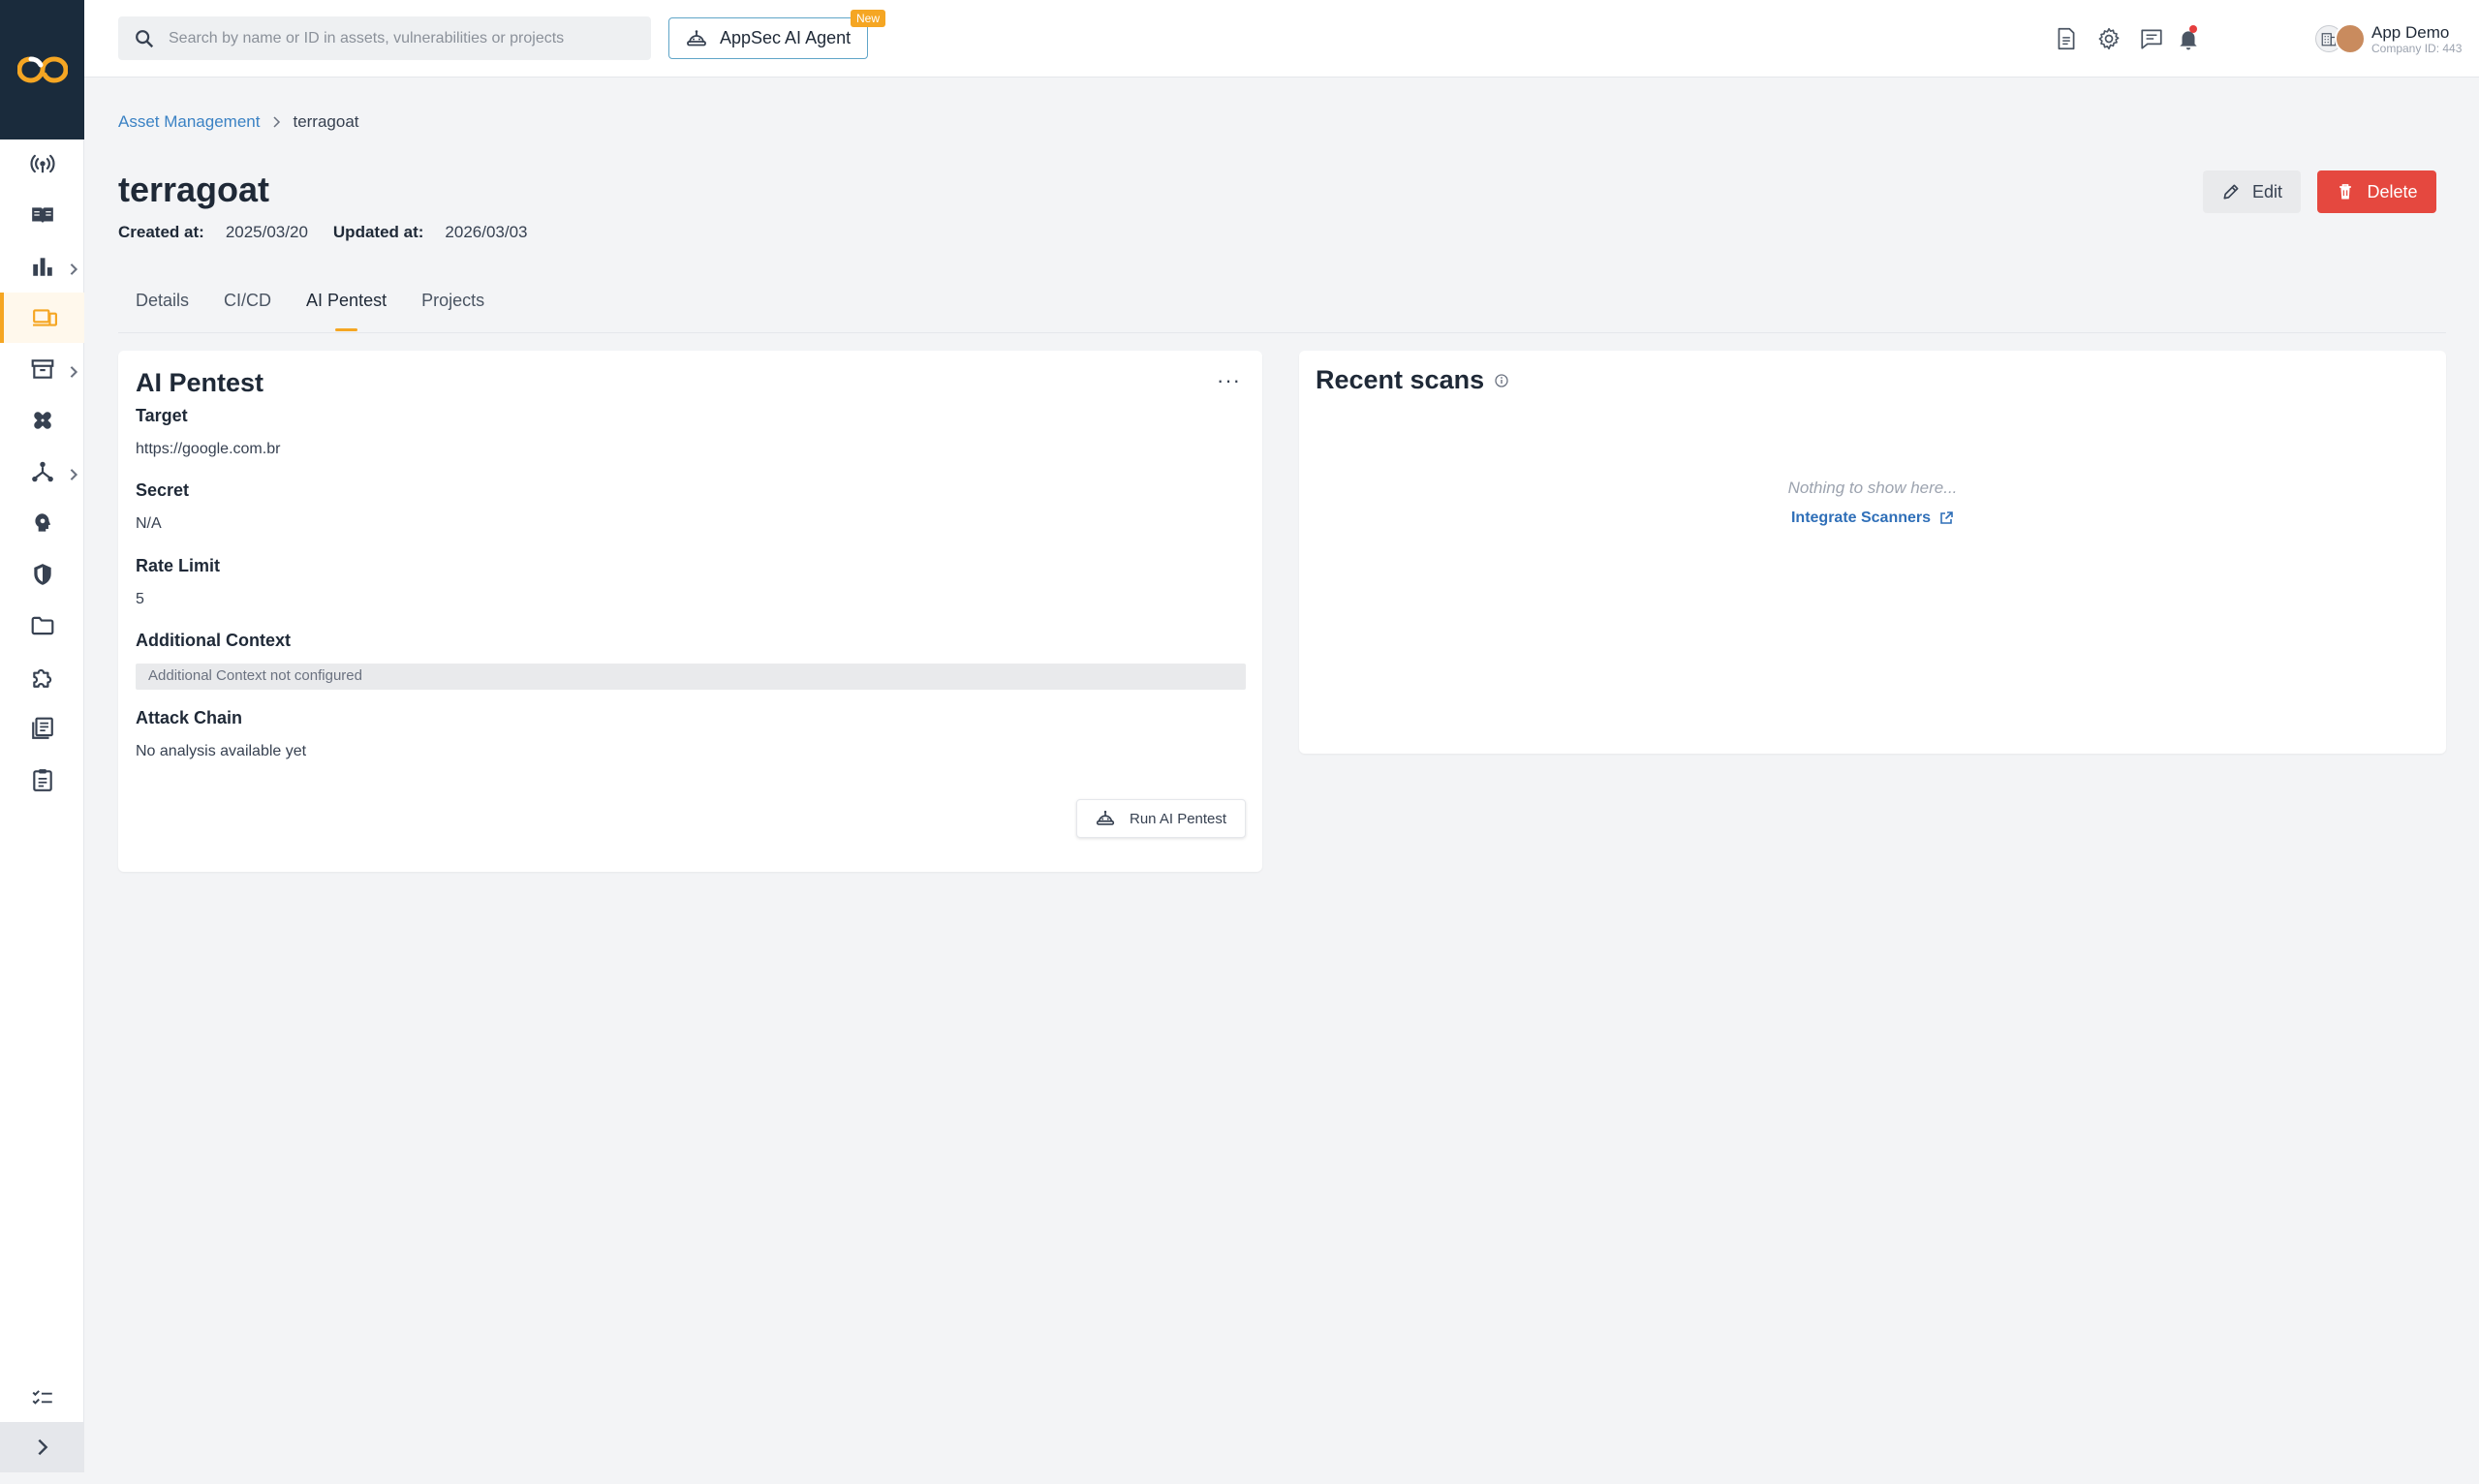 The height and width of the screenshot is (1484, 2479). What do you see at coordinates (178, 565) in the screenshot?
I see `rate-limit-label: Rate Limit` at bounding box center [178, 565].